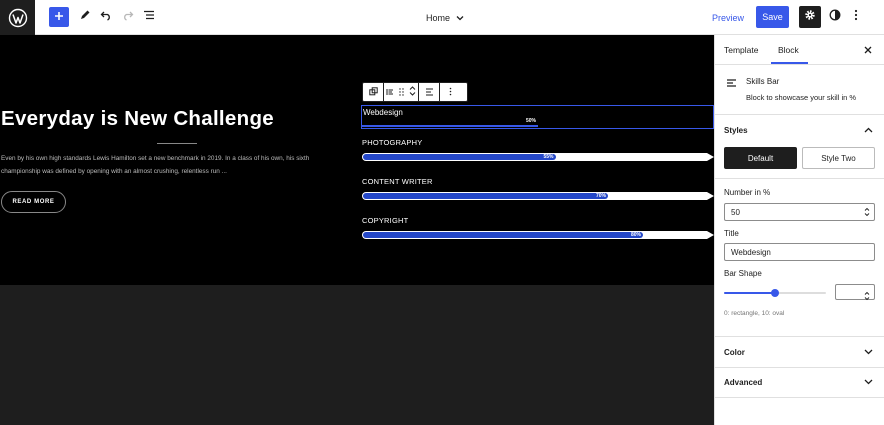 The height and width of the screenshot is (425, 884). What do you see at coordinates (838, 158) in the screenshot?
I see `style-two-button: Style Two` at bounding box center [838, 158].